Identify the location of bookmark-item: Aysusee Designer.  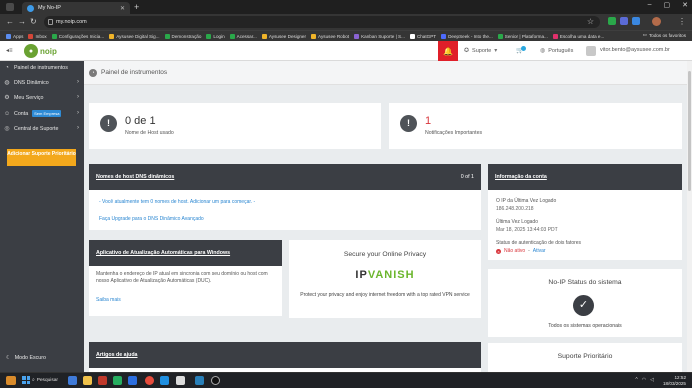
(283, 36).